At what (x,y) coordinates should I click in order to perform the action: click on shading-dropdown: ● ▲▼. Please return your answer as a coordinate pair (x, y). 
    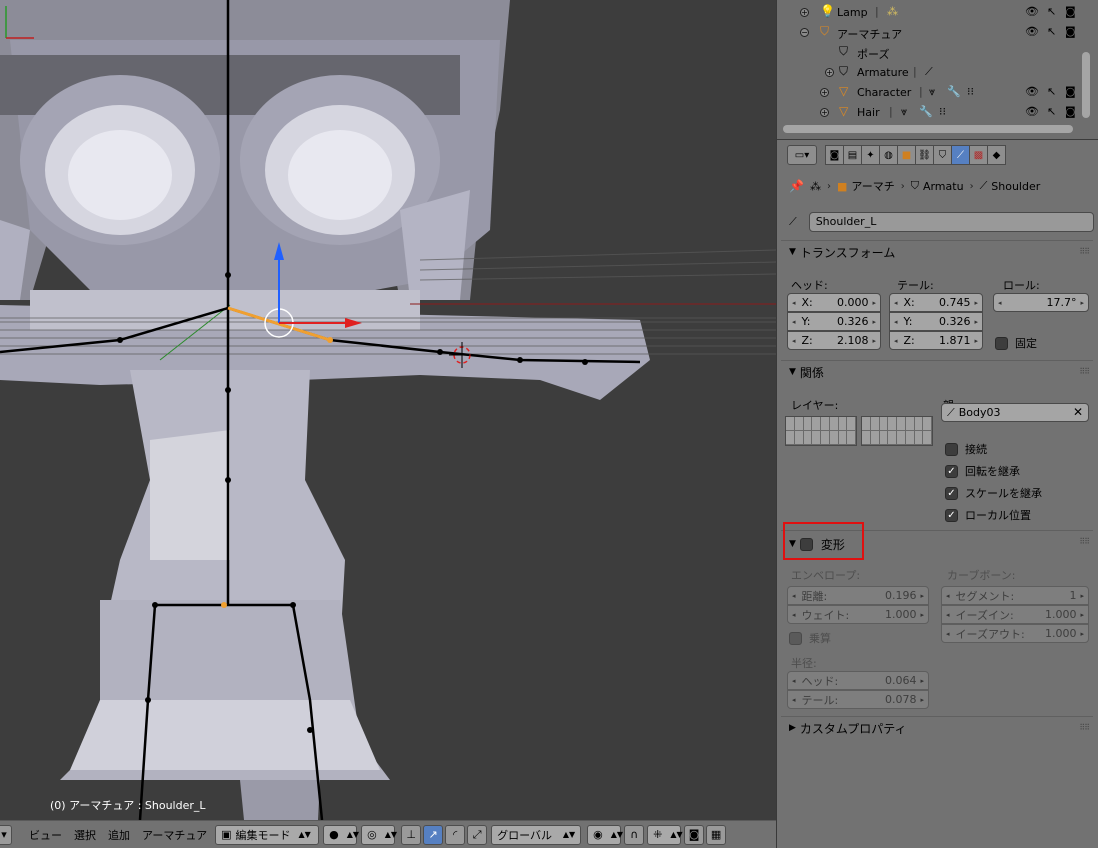
    Looking at the image, I should click on (341, 834).